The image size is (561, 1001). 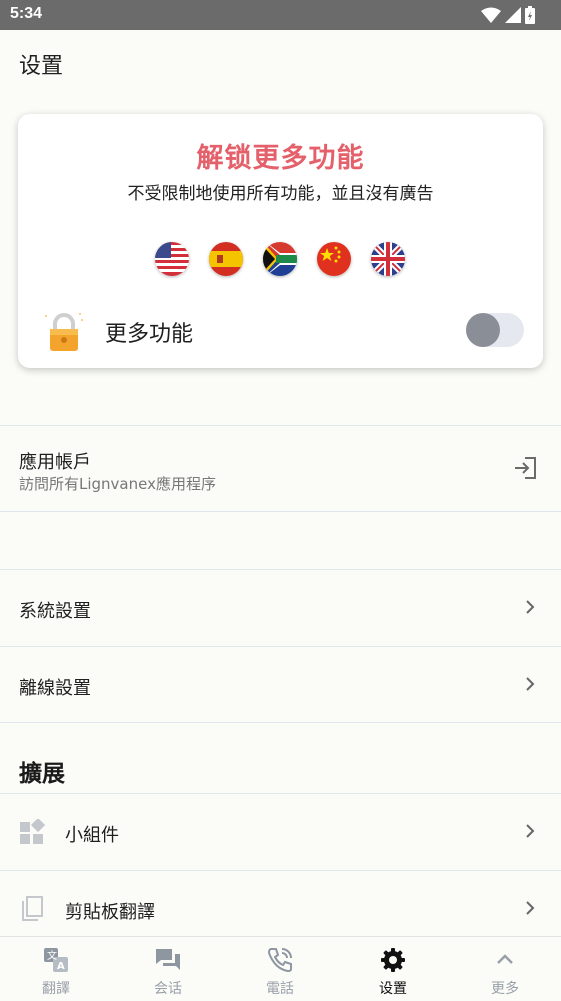 What do you see at coordinates (110, 912) in the screenshot?
I see `clipboard-translate-label: 剪貼板翻譯` at bounding box center [110, 912].